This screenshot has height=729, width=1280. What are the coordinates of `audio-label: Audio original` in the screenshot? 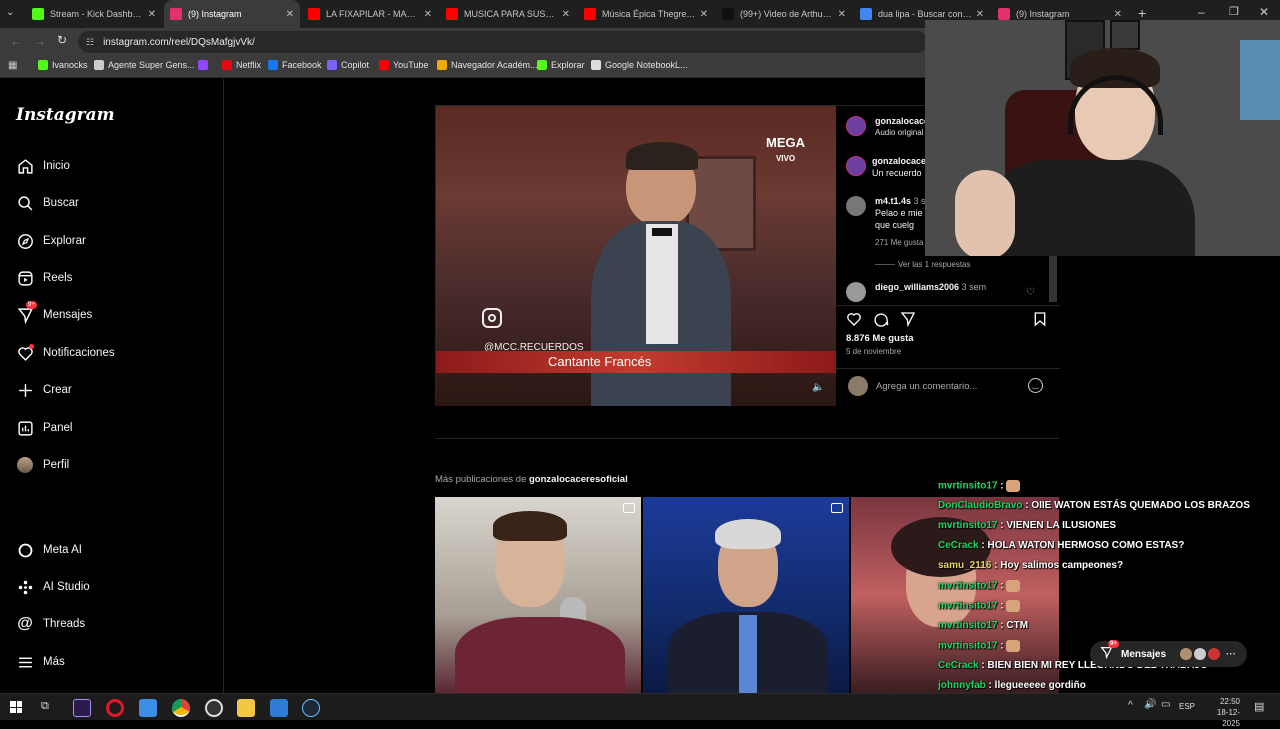 It's located at (899, 132).